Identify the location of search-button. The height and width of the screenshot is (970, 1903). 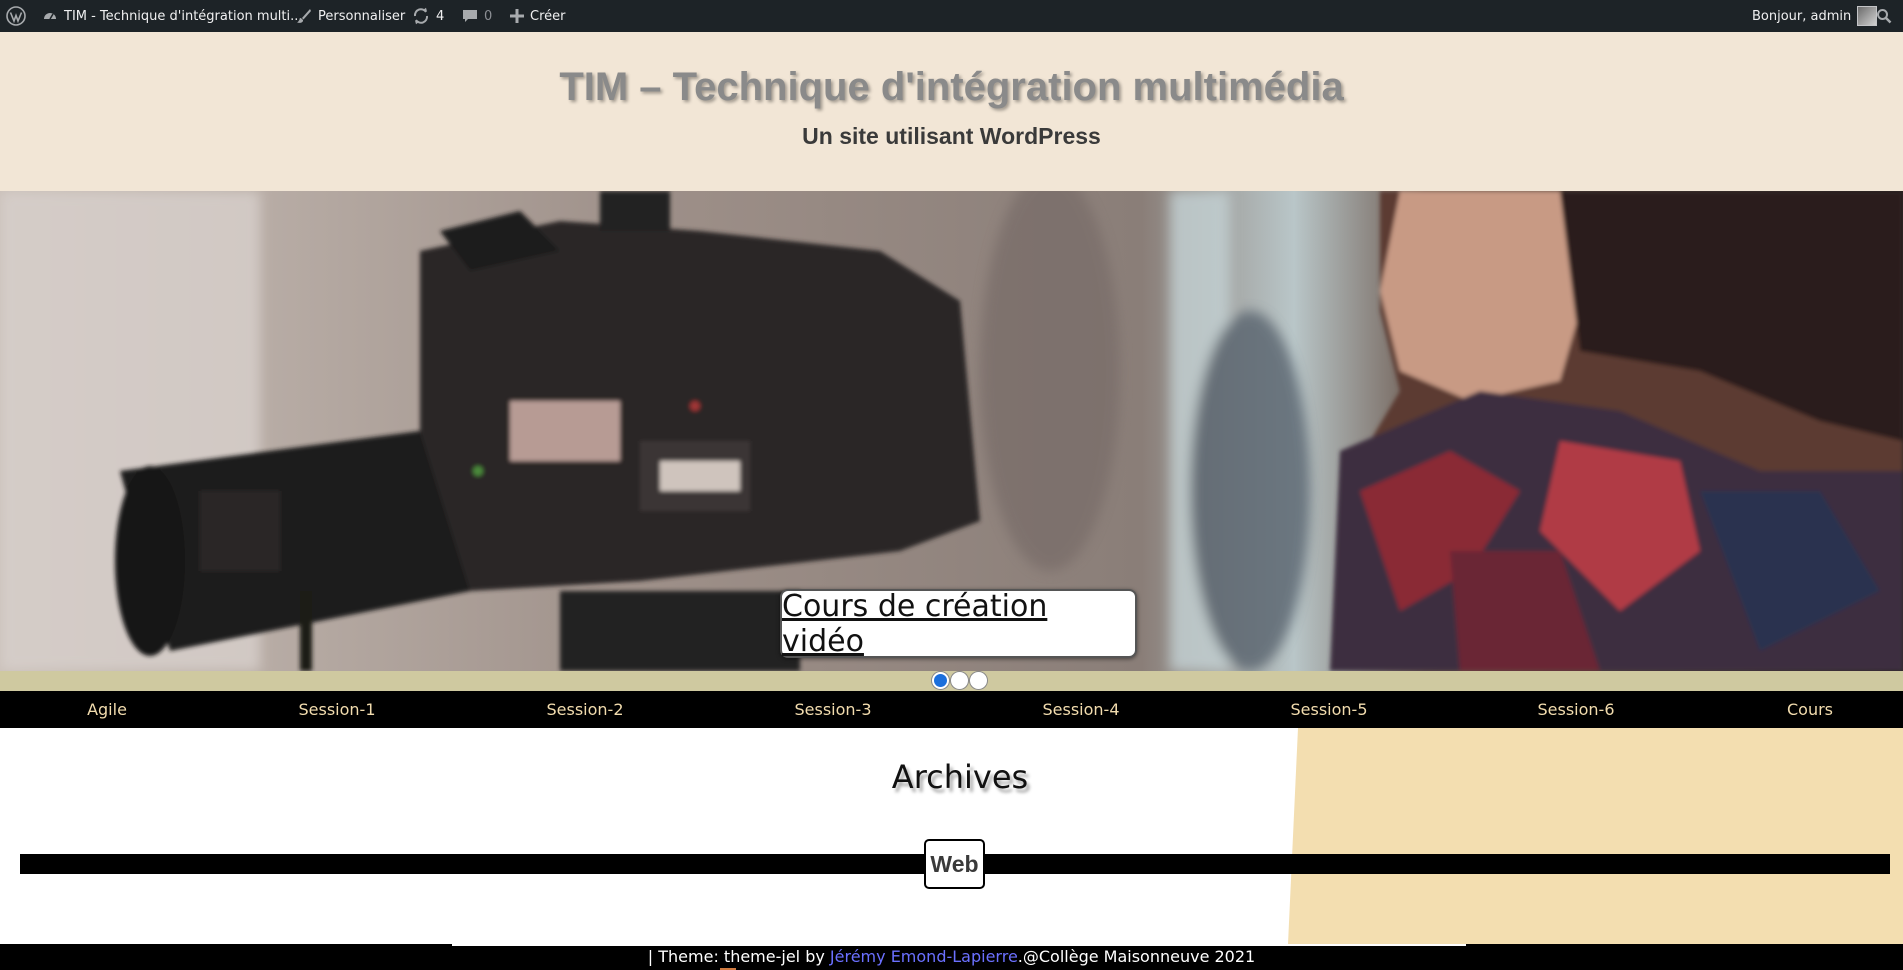
(1884, 16).